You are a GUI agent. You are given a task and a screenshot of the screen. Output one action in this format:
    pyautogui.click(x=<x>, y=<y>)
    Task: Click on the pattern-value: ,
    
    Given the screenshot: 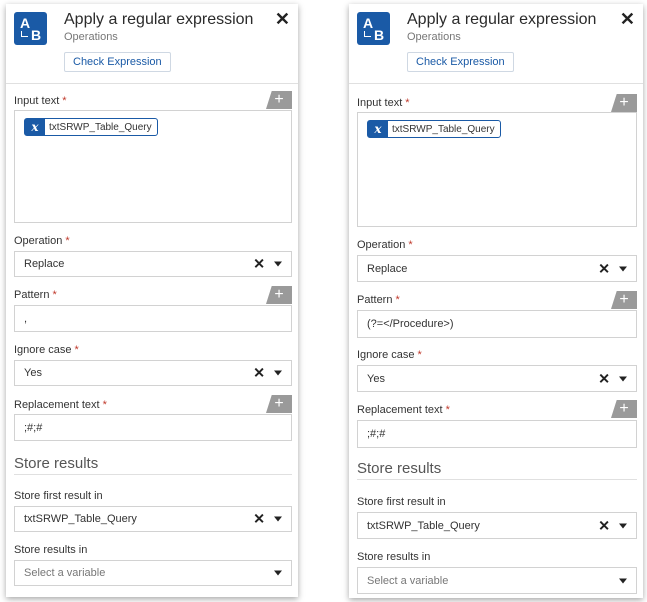 What is the action you would take?
    pyautogui.click(x=26, y=318)
    